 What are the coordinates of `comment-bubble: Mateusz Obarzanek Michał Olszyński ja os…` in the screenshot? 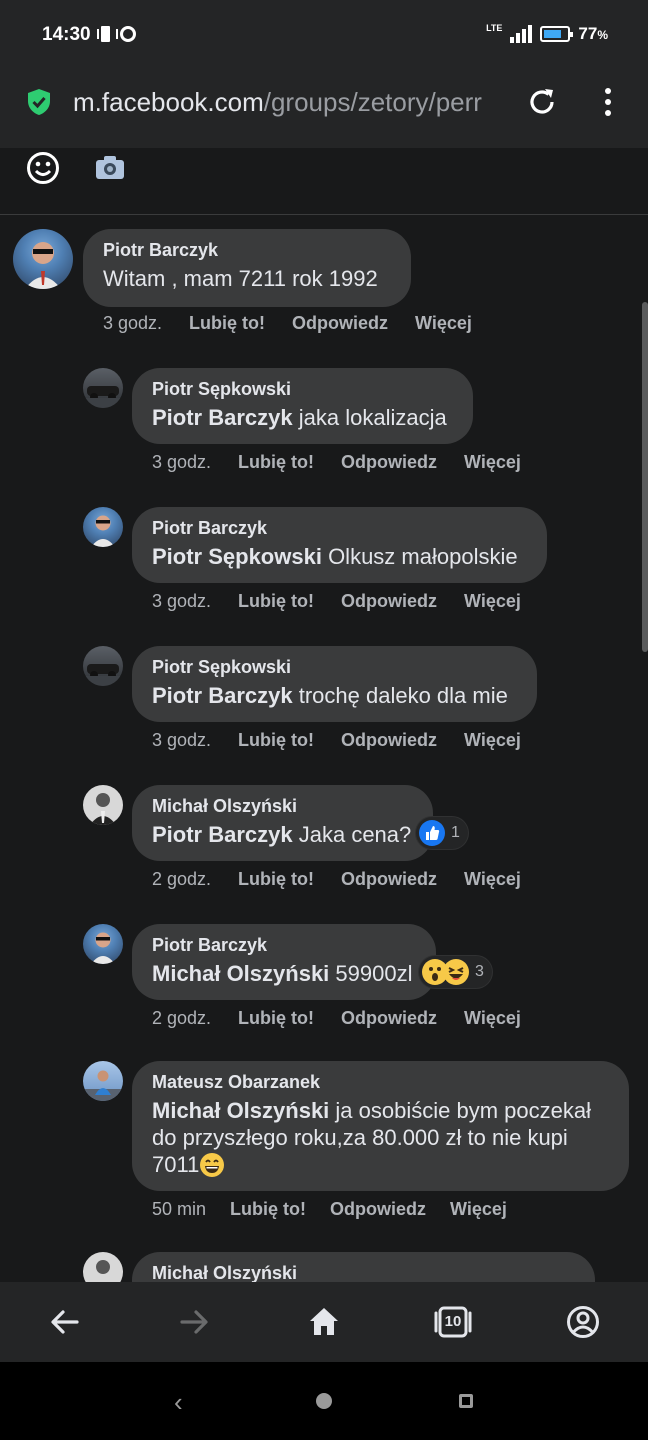 It's located at (380, 1126).